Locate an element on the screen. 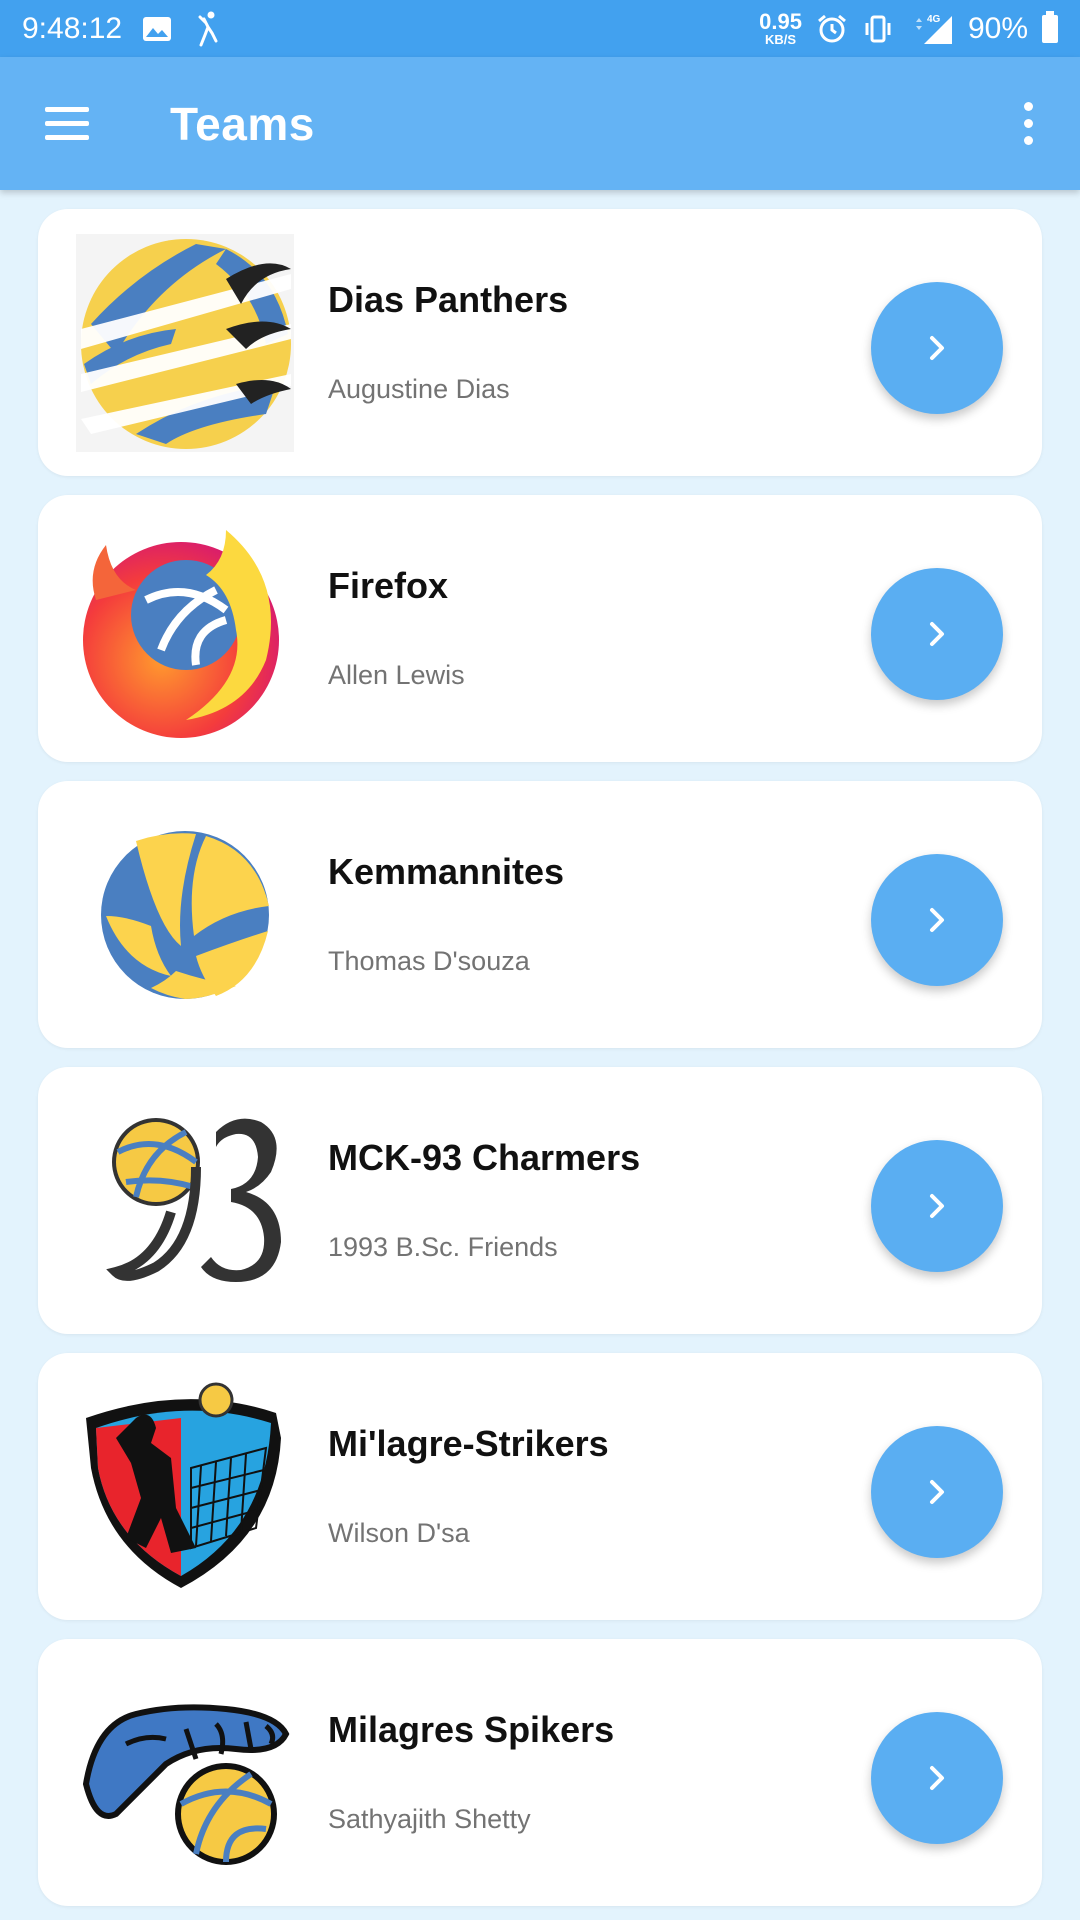  team-owner: 1993 B.Sc. Friends is located at coordinates (443, 1247).